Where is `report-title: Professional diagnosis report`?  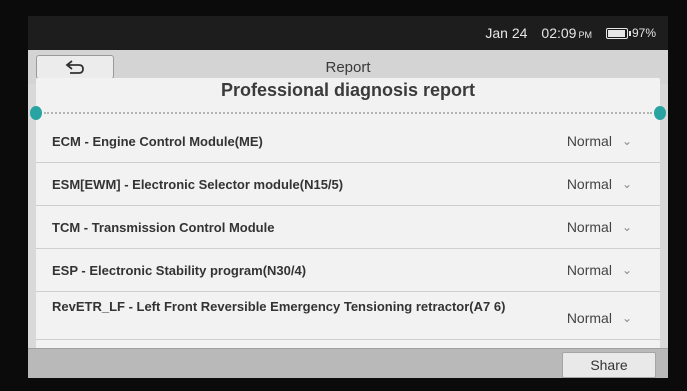
report-title: Professional diagnosis report is located at coordinates (348, 90).